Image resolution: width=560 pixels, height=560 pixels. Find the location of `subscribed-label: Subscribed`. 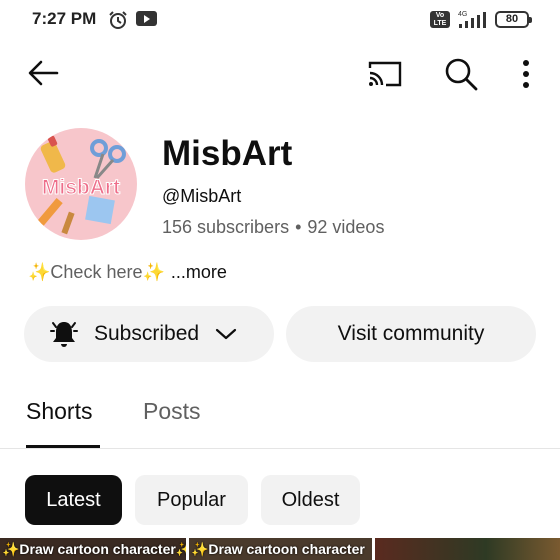

subscribed-label: Subscribed is located at coordinates (147, 333).